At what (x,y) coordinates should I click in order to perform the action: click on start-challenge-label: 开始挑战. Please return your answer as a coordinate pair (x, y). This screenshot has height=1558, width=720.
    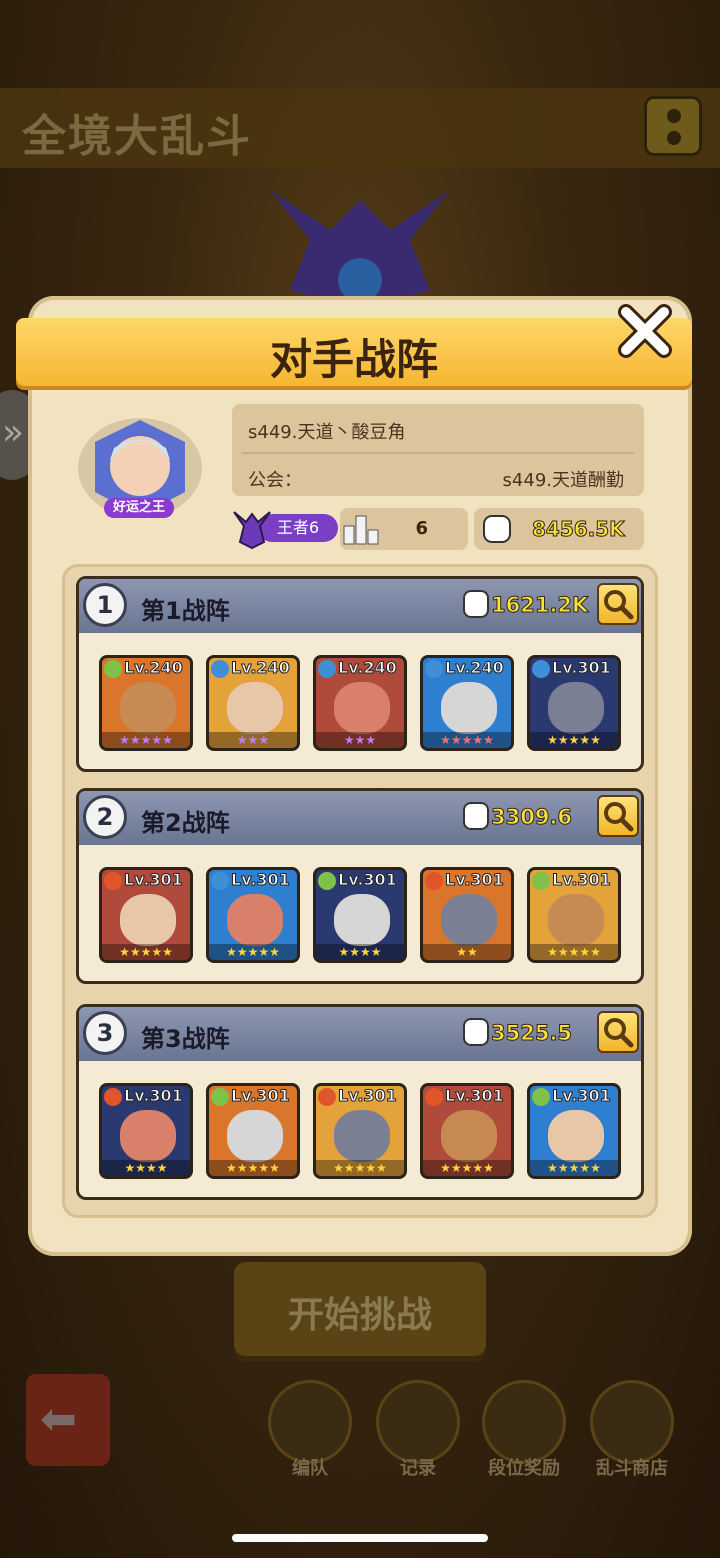
    Looking at the image, I should click on (359, 1315).